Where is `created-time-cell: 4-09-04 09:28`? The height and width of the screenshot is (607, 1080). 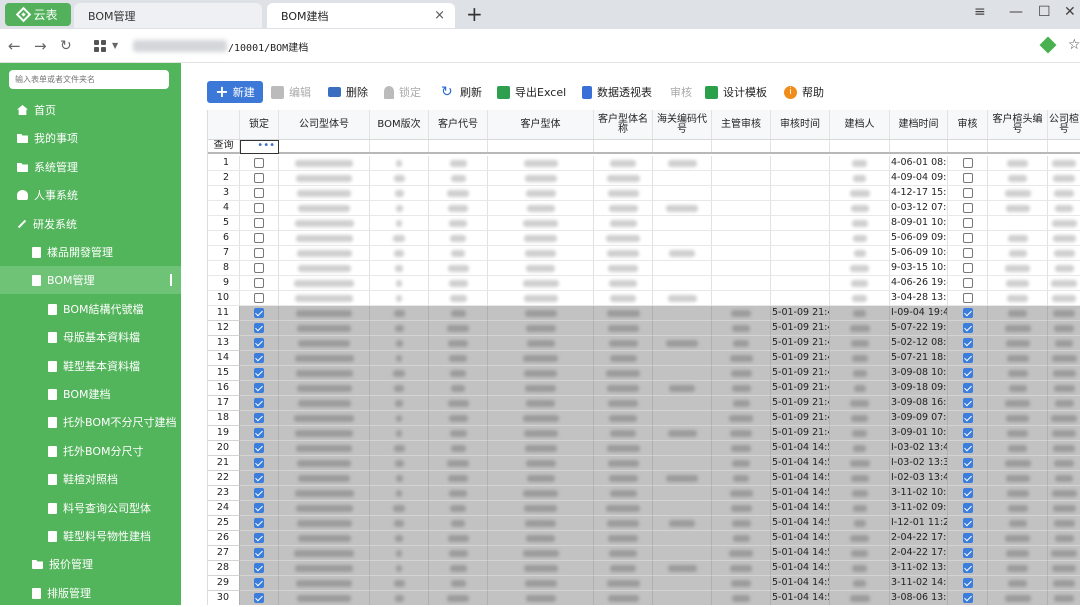
created-time-cell: 4-09-04 09:28 is located at coordinates (919, 178).